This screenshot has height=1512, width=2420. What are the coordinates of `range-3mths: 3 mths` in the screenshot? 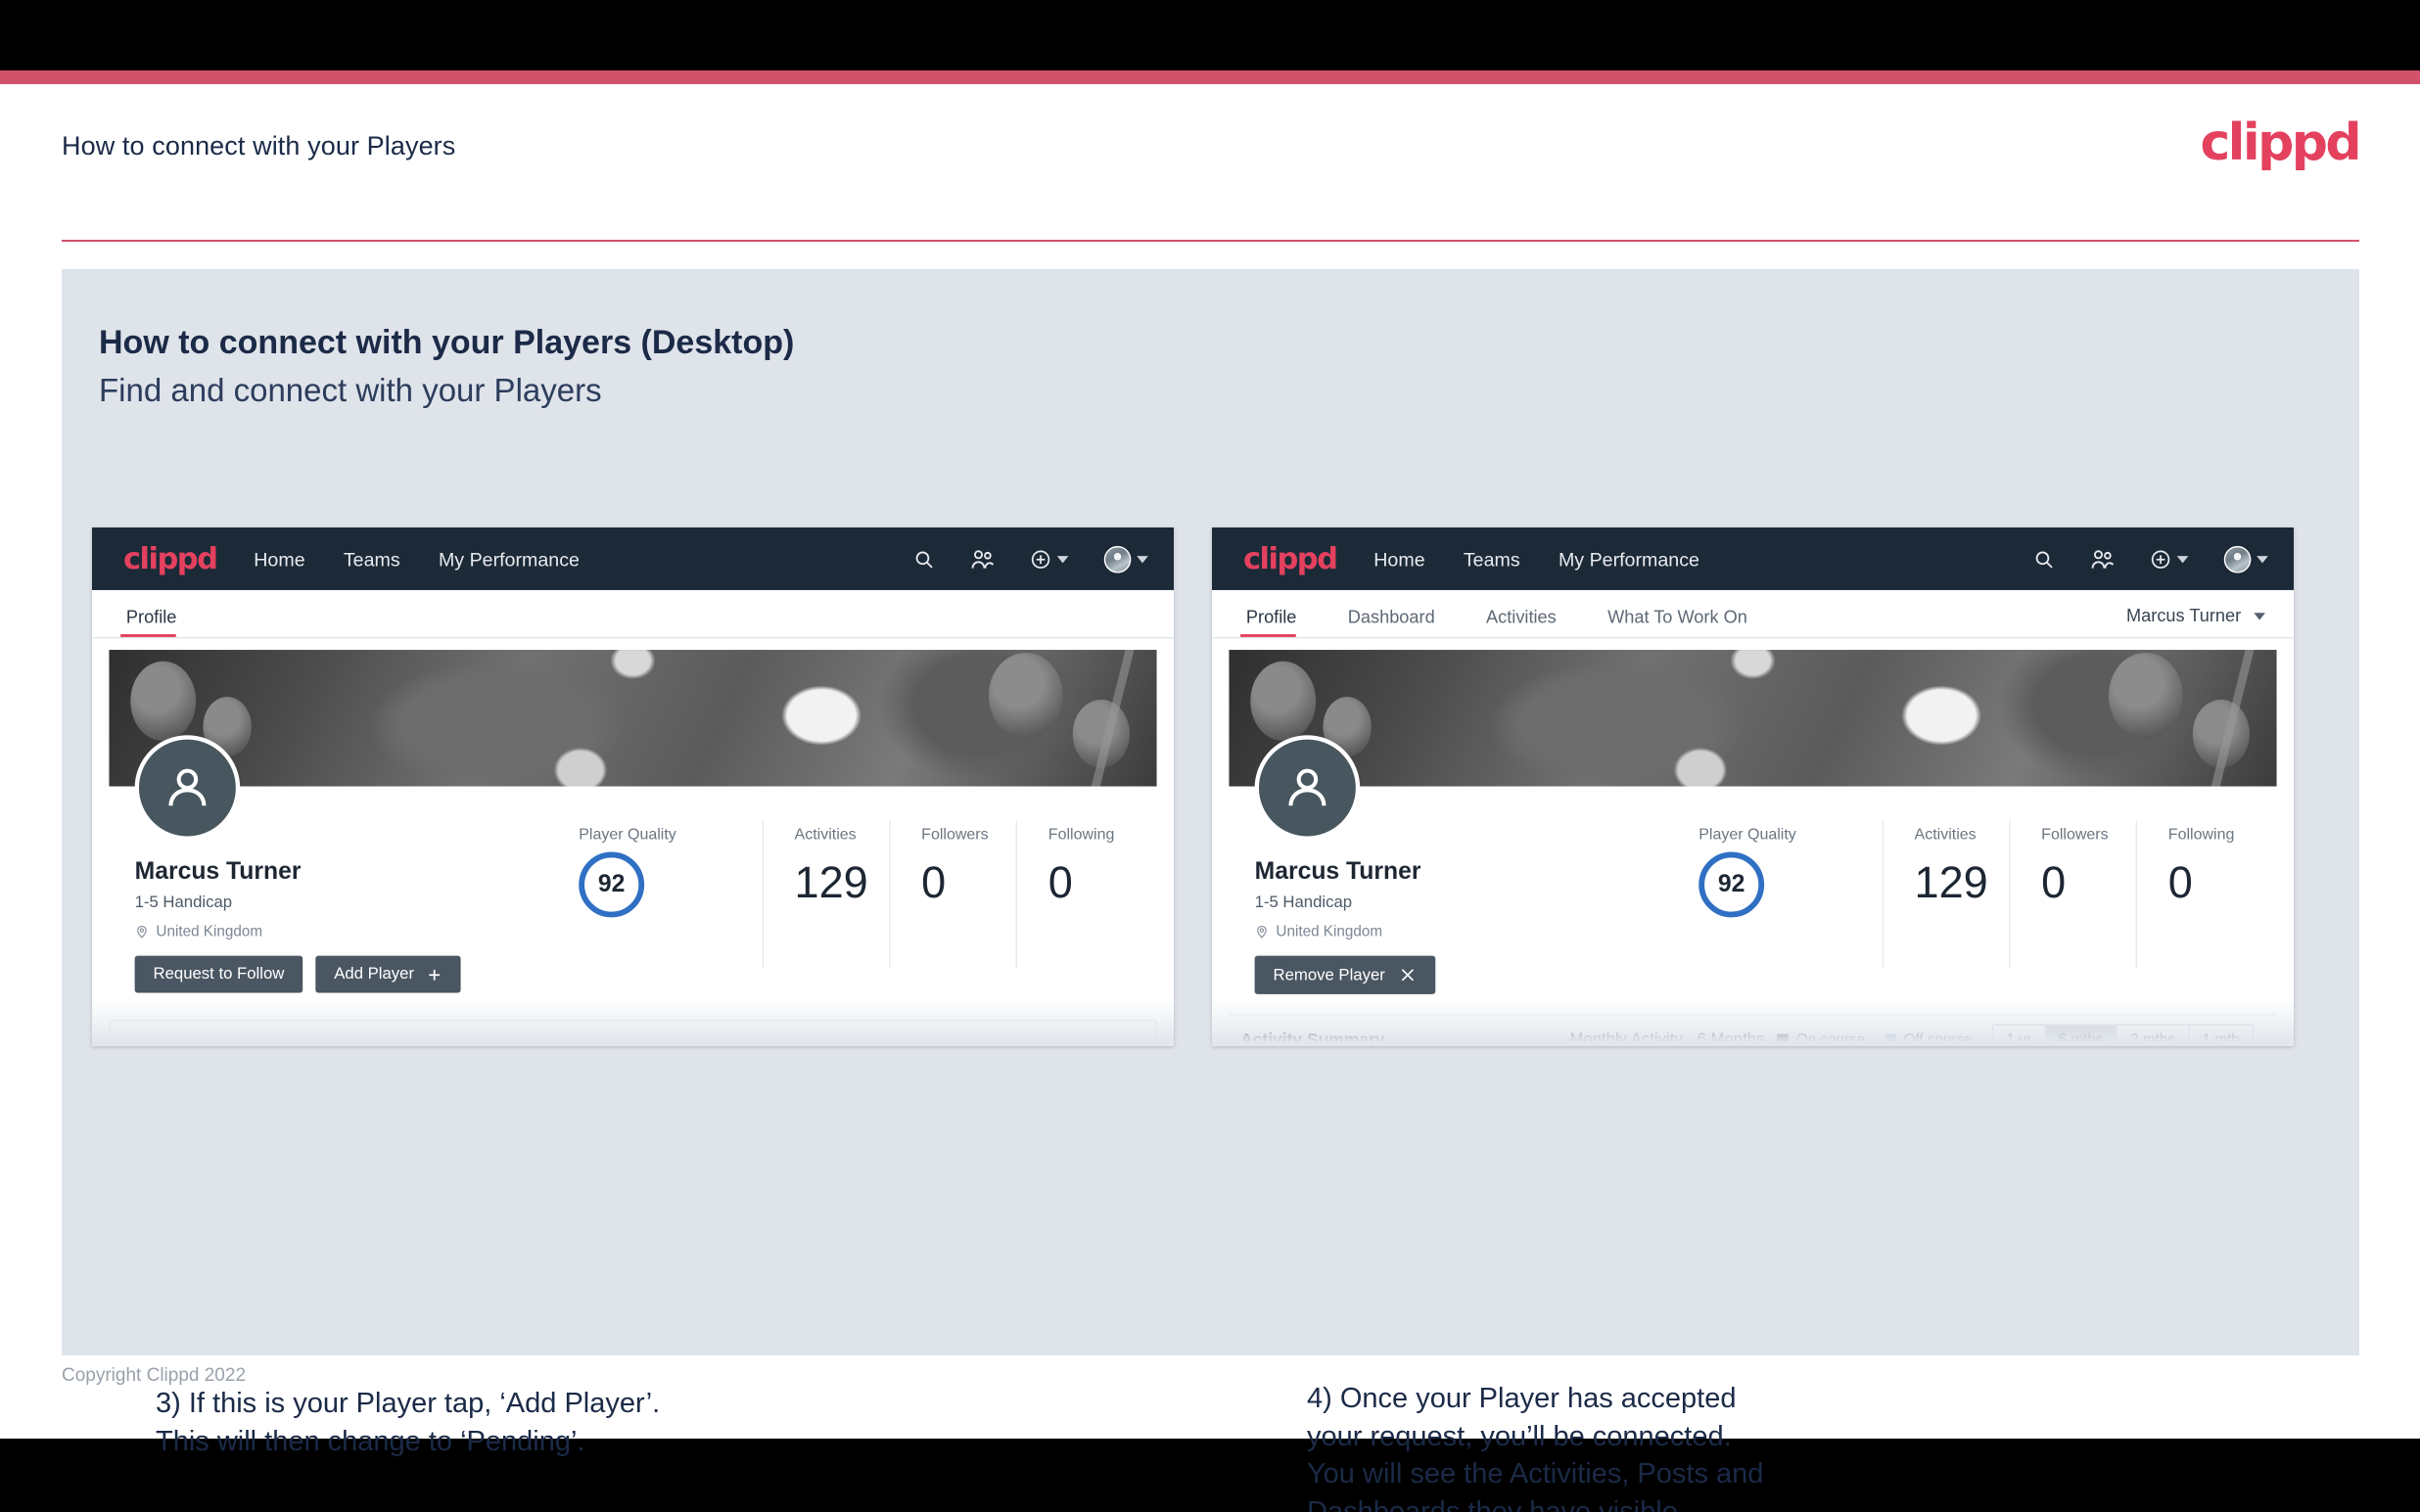 It's located at (2154, 1035).